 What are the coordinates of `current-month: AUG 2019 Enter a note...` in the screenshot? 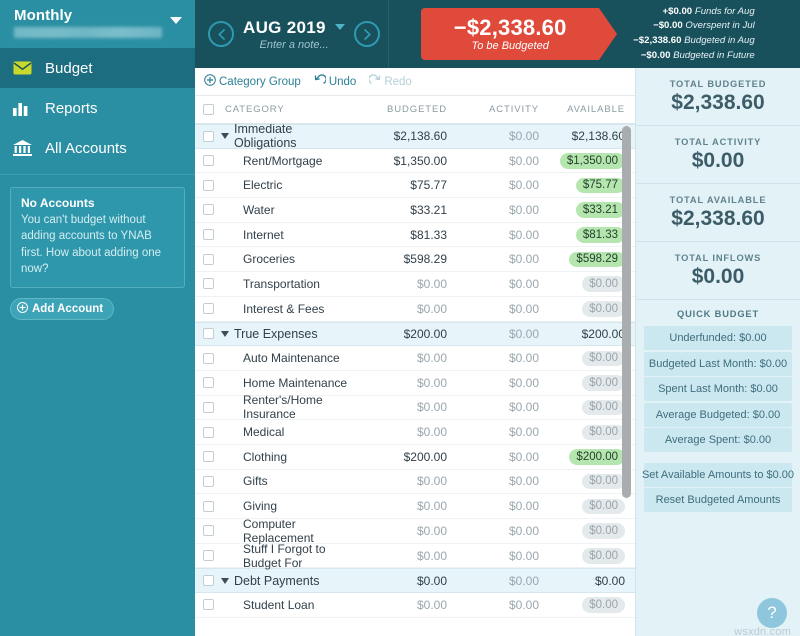 It's located at (294, 34).